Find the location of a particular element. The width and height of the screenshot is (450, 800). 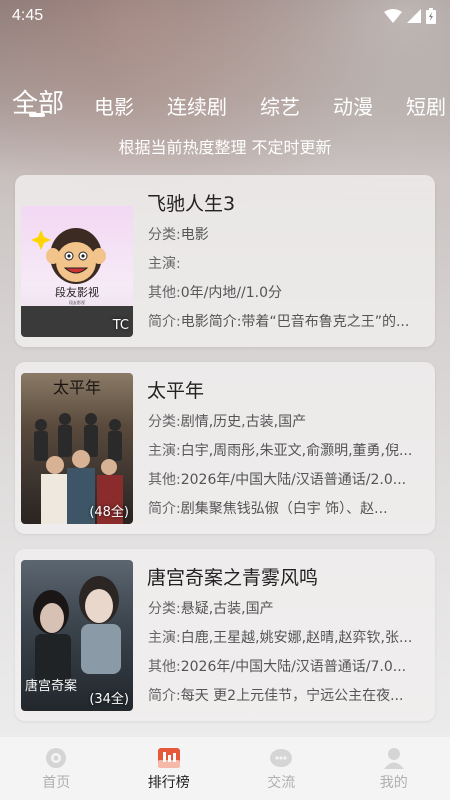

nav-profile-label: 我的 is located at coordinates (393, 782).